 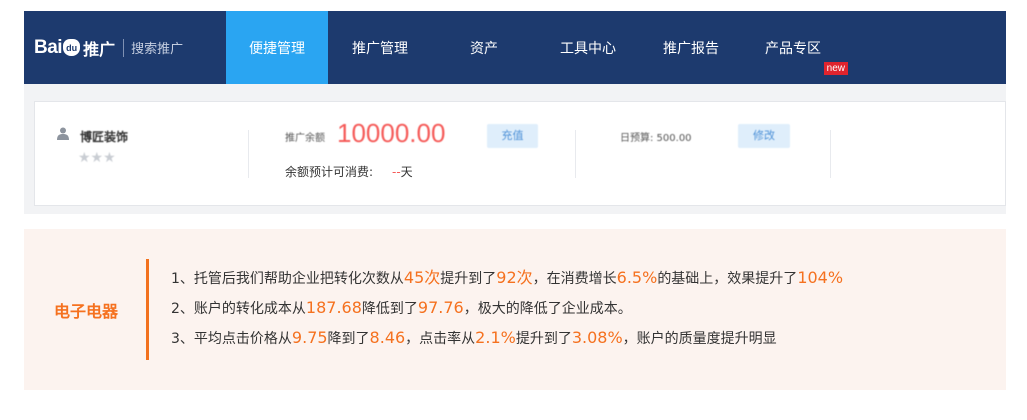 What do you see at coordinates (72, 47) in the screenshot?
I see `baidu-paw-icon: du` at bounding box center [72, 47].